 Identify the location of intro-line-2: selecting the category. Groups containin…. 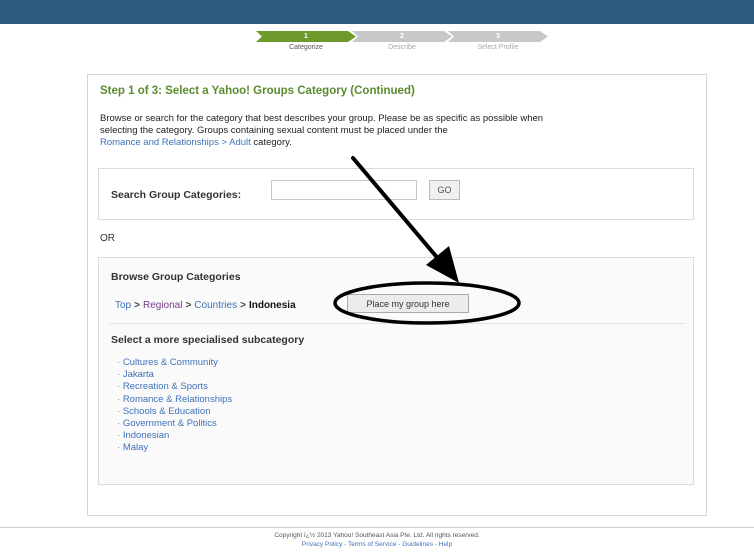
(274, 130).